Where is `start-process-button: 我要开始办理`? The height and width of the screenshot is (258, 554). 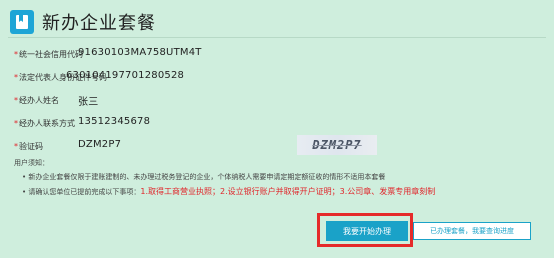 start-process-button: 我要开始办理 is located at coordinates (367, 231).